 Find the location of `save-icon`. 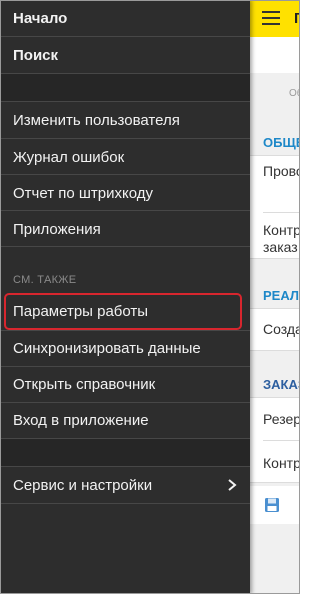

save-icon is located at coordinates (272, 505).